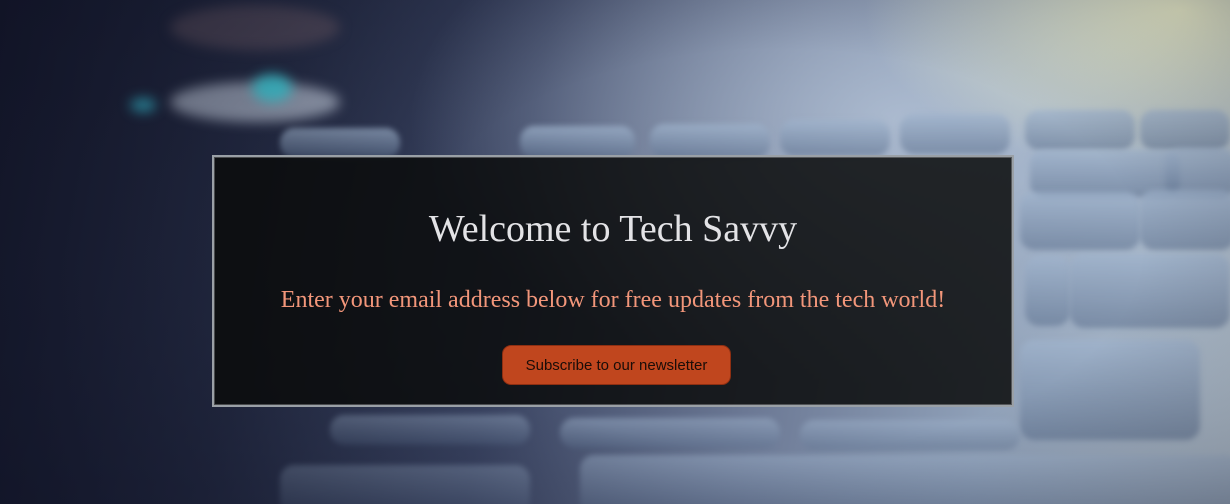 The width and height of the screenshot is (1230, 504). I want to click on page-title: Welcome to Tech Savvy, so click(613, 229).